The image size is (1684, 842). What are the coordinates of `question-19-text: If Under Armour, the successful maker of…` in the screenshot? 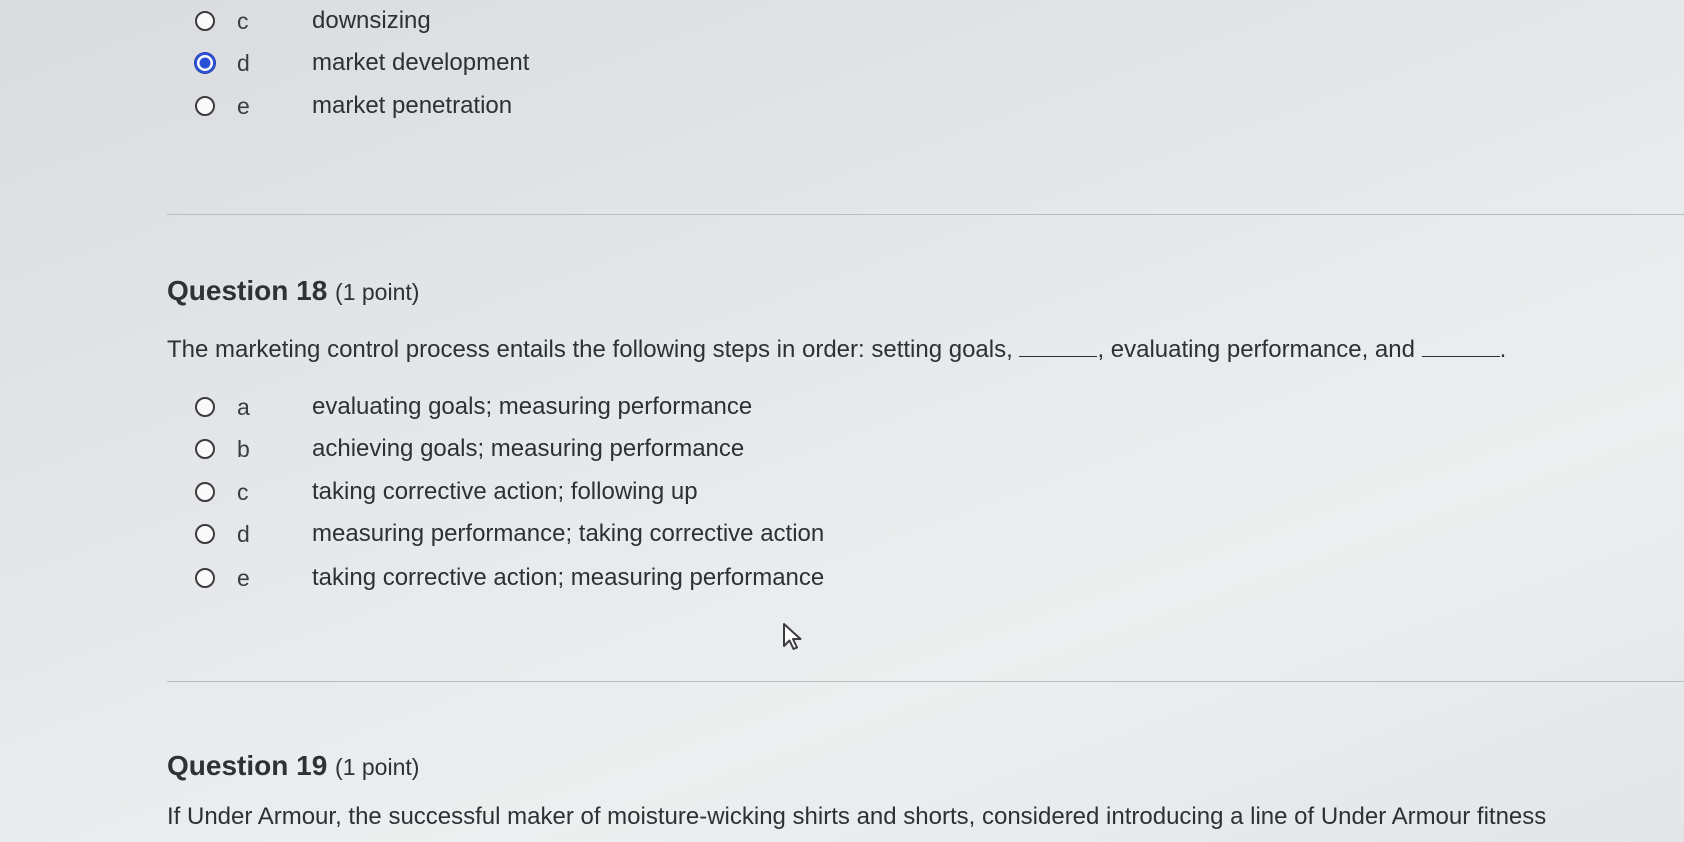 It's located at (857, 816).